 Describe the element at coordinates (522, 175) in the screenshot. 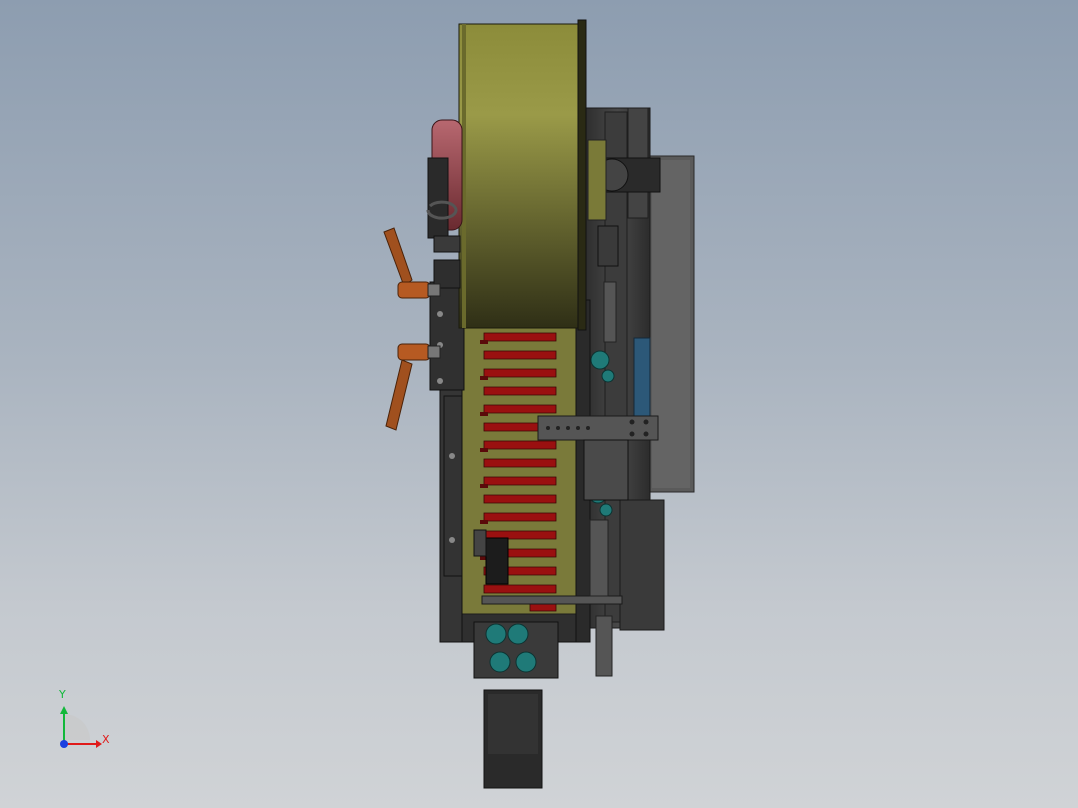

I see `drum` at that location.